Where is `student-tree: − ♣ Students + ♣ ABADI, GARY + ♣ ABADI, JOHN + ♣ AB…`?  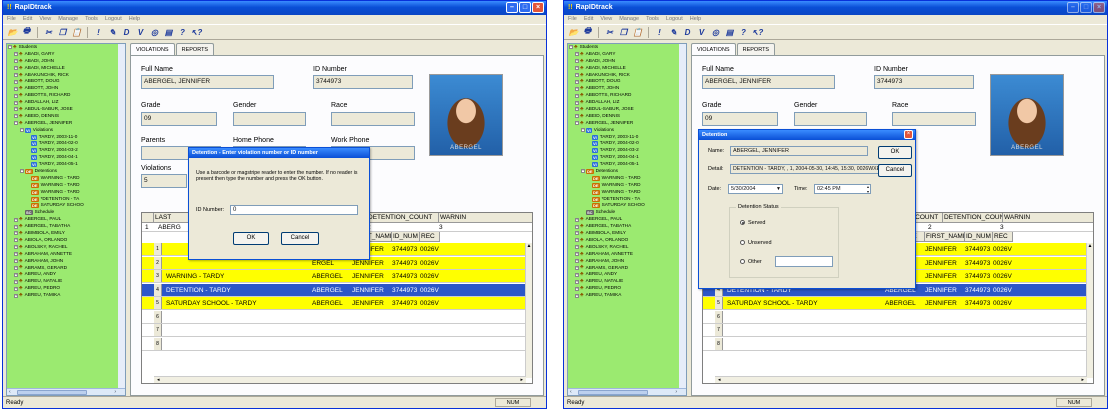 student-tree: − ♣ Students + ♣ ABADI, GARY + ♣ ABADI, JOHN + ♣ AB… is located at coordinates (627, 219).